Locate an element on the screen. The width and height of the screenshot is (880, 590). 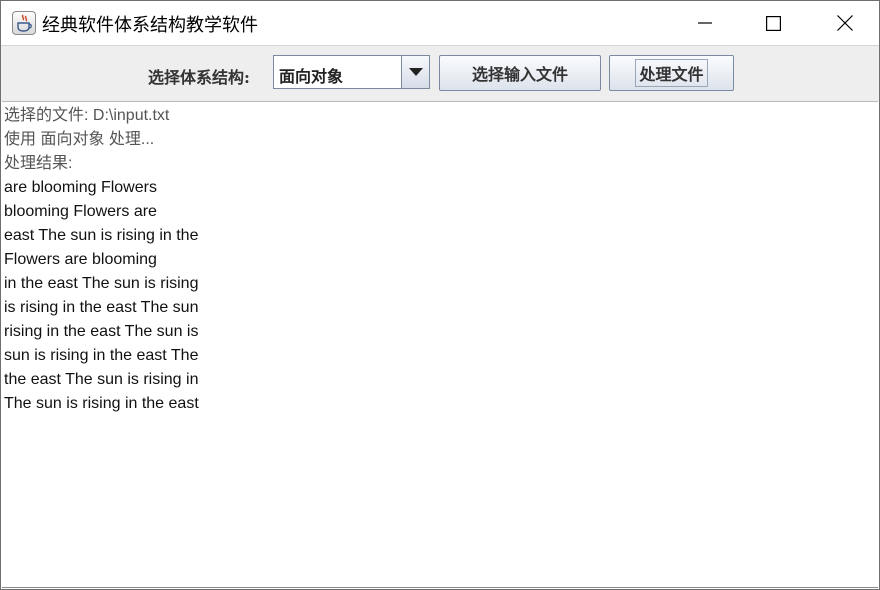
architecture-select: 面向对象 is located at coordinates (351, 72).